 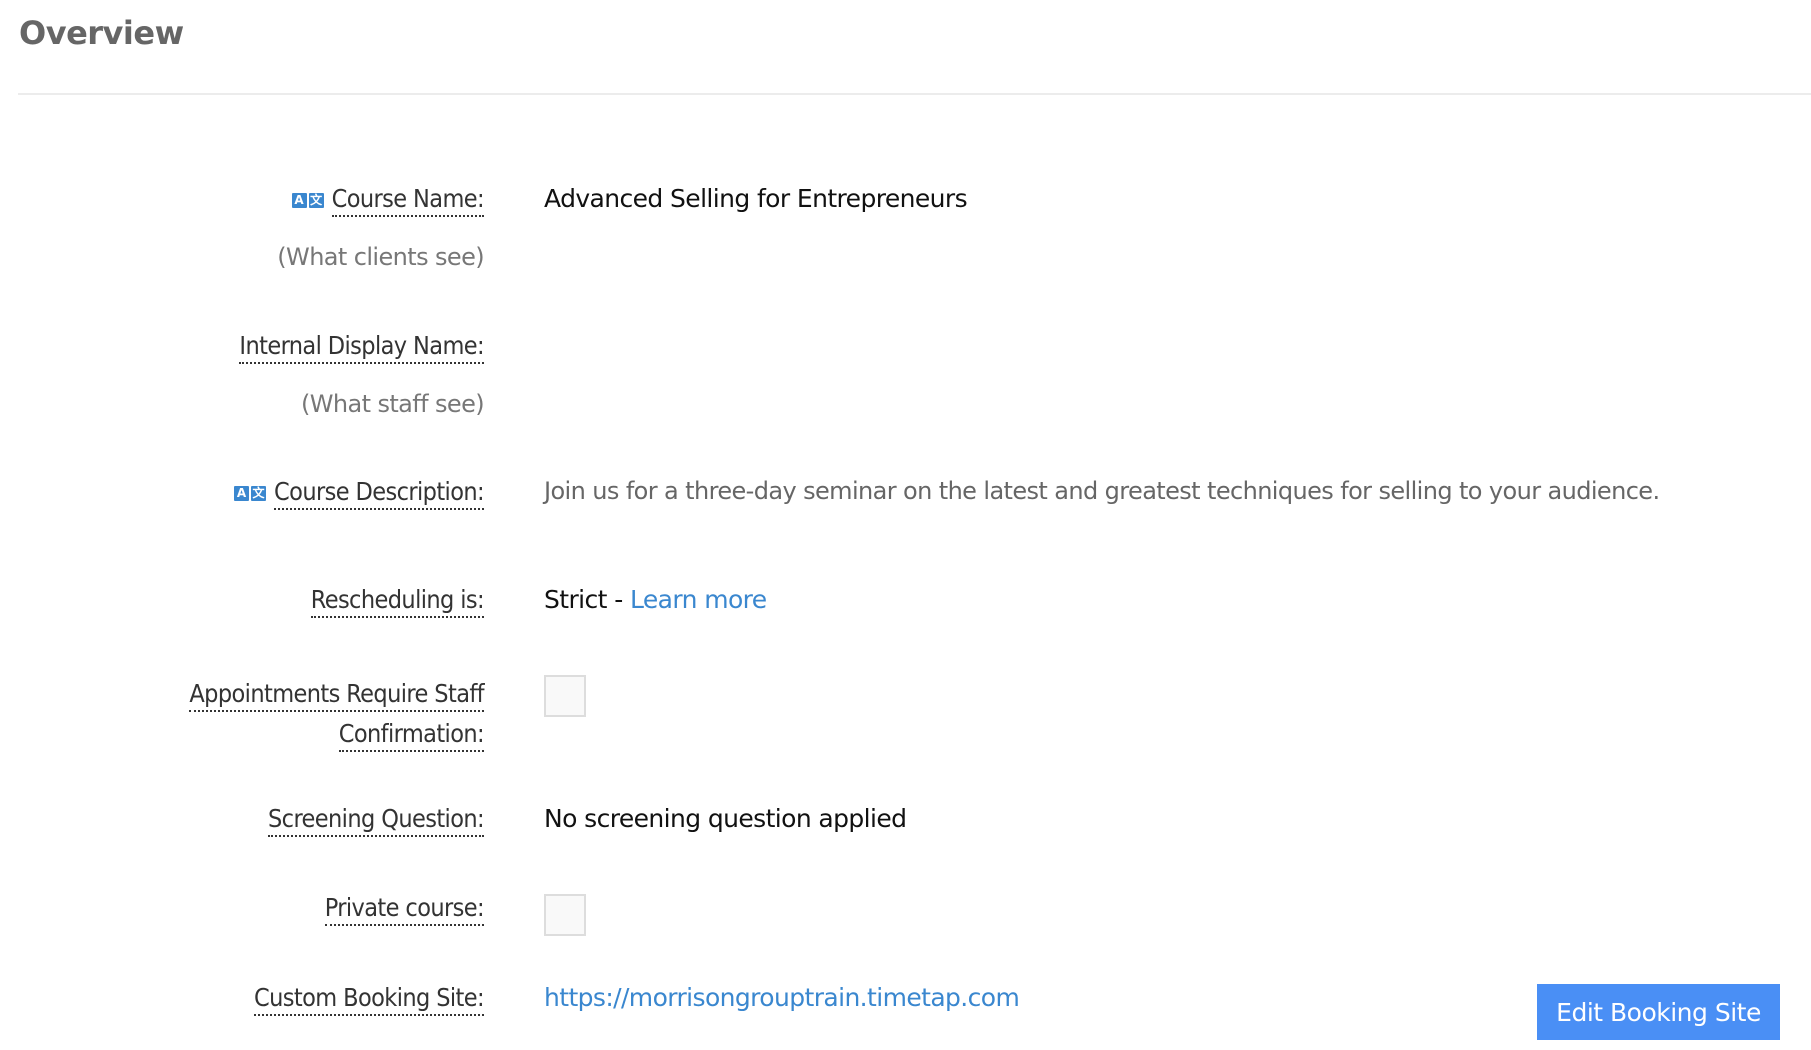 I want to click on staff-confirmation-checkbox, so click(x=565, y=696).